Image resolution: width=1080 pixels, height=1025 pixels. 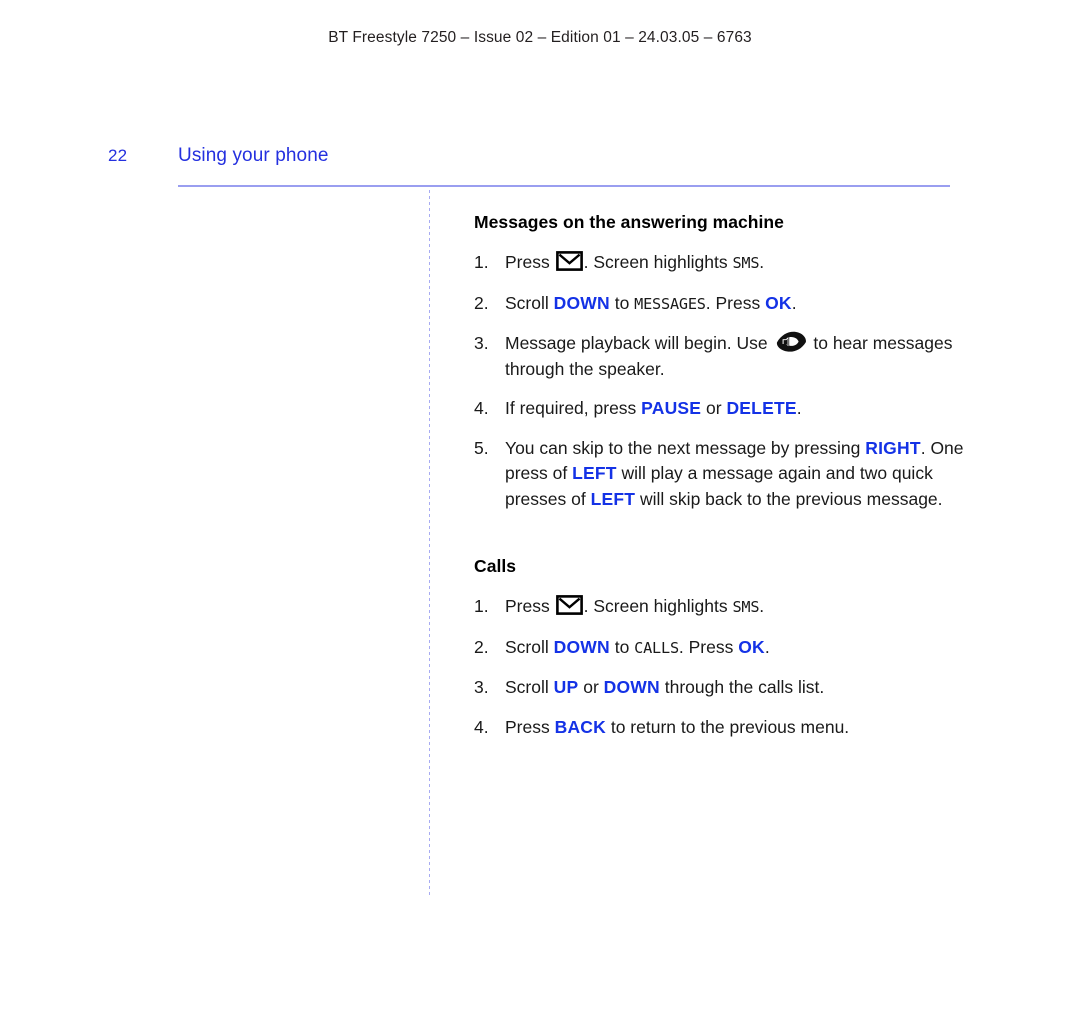 I want to click on step-text: will skip back to the previous message., so click(x=789, y=498).